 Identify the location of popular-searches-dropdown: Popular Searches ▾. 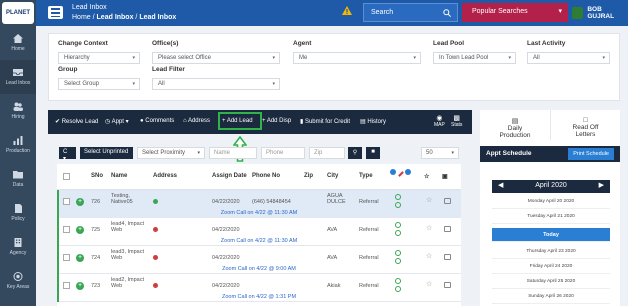
(515, 12).